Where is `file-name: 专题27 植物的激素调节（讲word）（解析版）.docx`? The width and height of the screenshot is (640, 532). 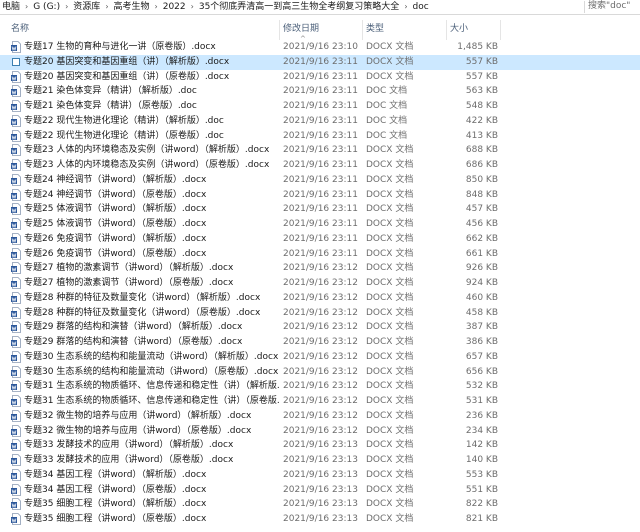
file-name: 专题27 植物的激素调节（讲word）（解析版）.docx is located at coordinates (129, 268).